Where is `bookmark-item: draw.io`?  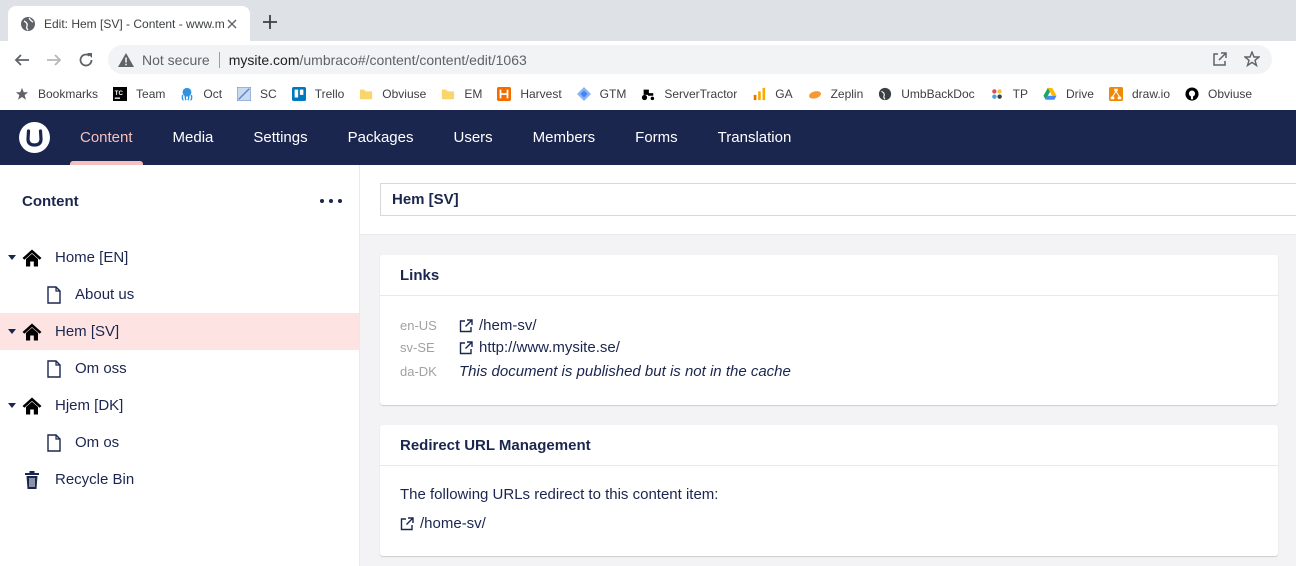 bookmark-item: draw.io is located at coordinates (1139, 94).